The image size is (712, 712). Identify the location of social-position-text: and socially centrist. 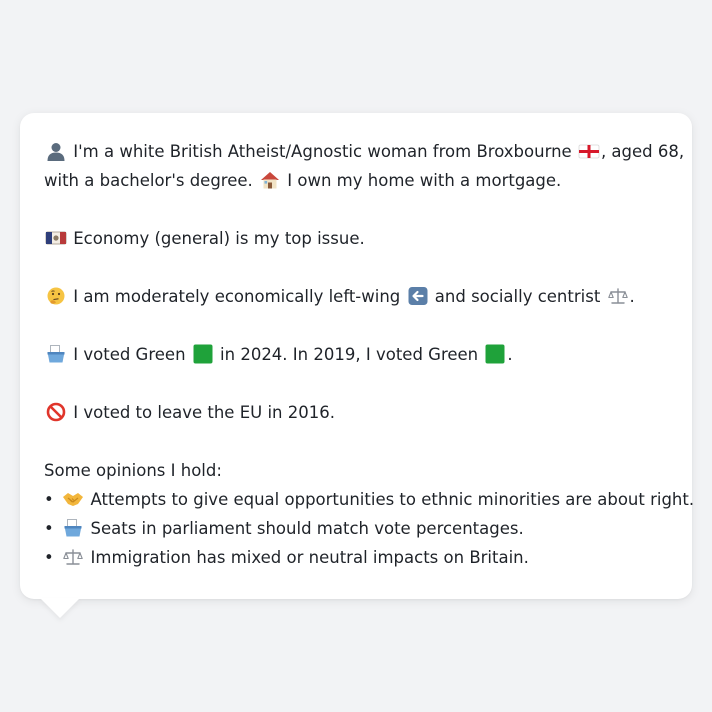
(517, 296).